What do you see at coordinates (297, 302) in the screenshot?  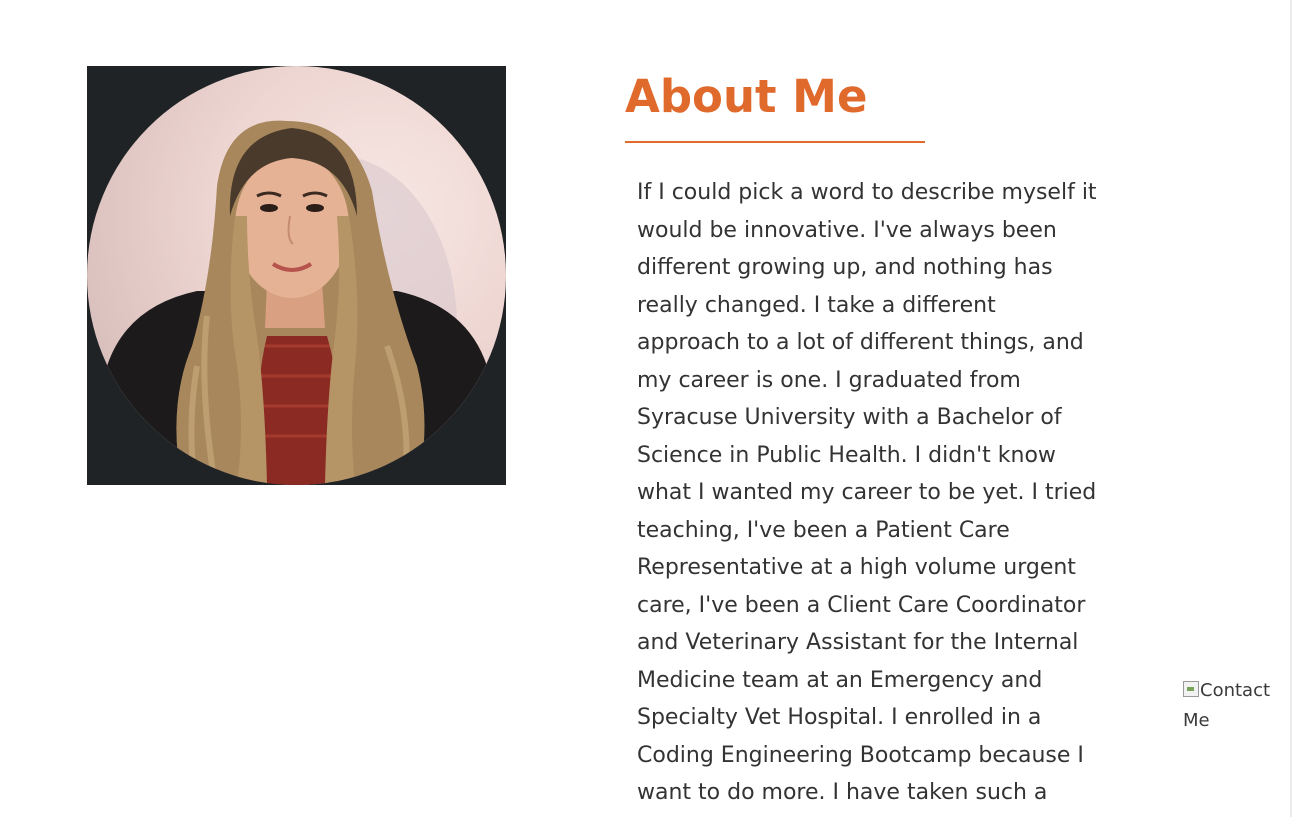 I see `portrait-illustration` at bounding box center [297, 302].